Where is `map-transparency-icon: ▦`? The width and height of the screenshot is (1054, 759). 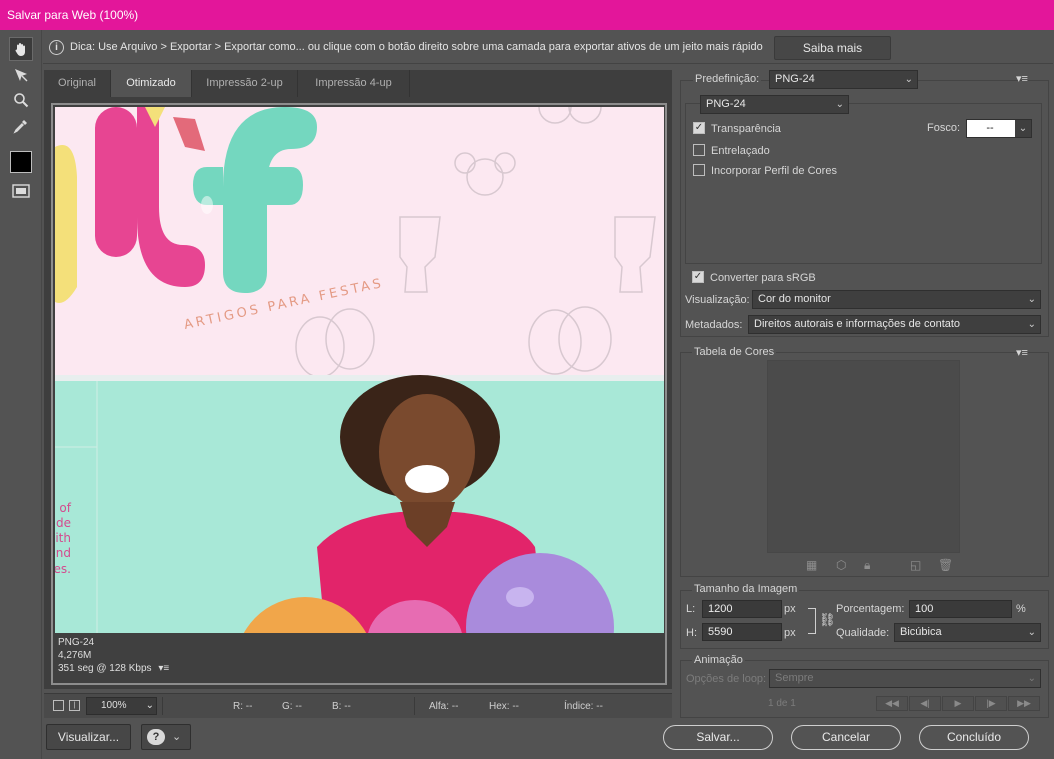
map-transparency-icon: ▦ is located at coordinates (811, 565).